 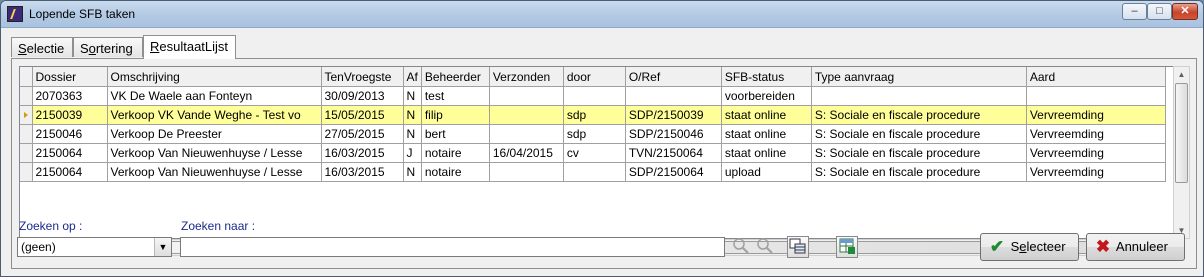 What do you see at coordinates (114, 48) in the screenshot?
I see `tab-sortering-label: rtering` at bounding box center [114, 48].